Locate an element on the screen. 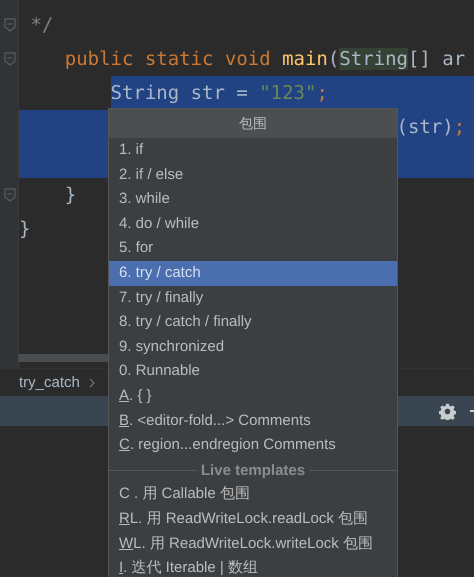 The height and width of the screenshot is (577, 474). code-token: String is located at coordinates (373, 59).